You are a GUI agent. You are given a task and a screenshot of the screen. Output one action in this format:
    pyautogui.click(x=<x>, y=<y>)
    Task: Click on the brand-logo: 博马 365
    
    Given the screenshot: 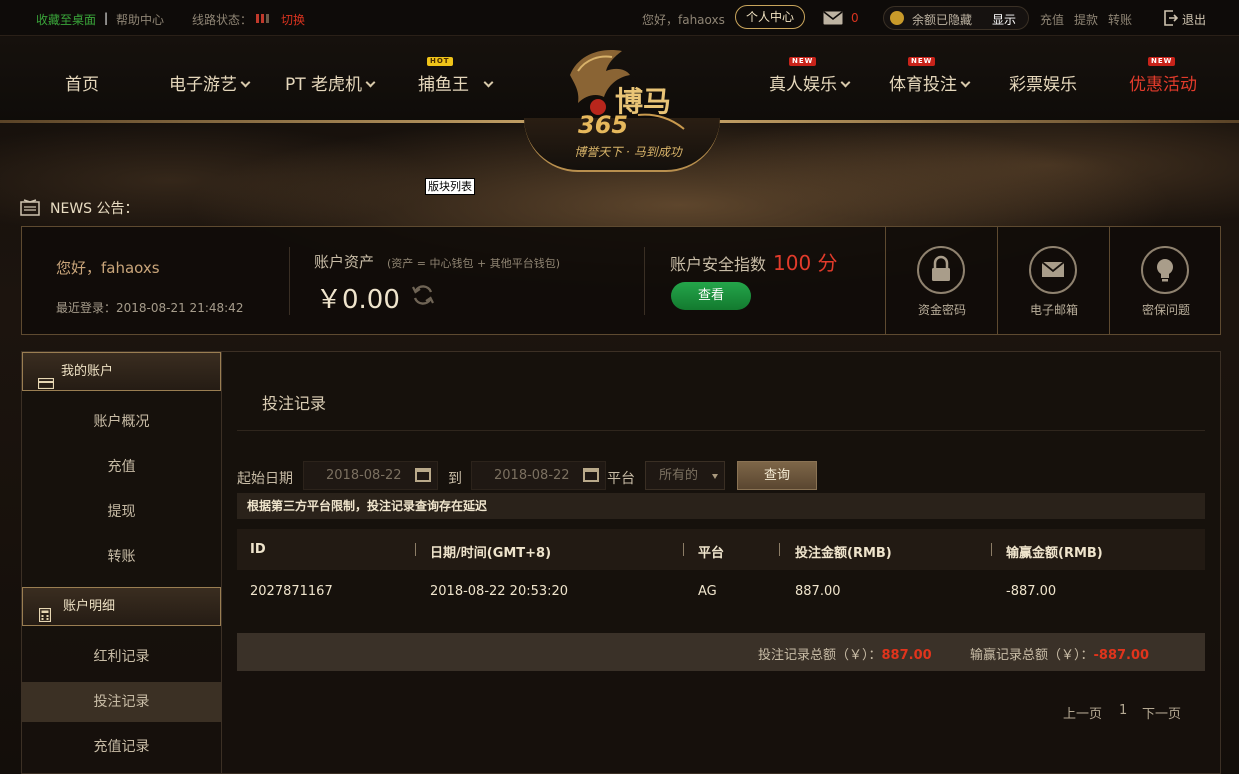 What is the action you would take?
    pyautogui.click(x=625, y=92)
    